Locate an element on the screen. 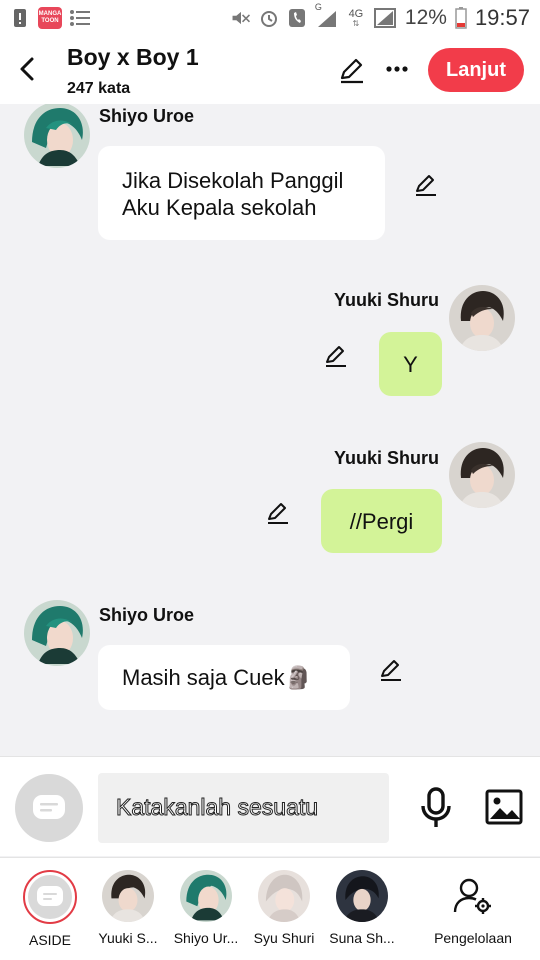 This screenshot has height=960, width=540. alert-icon is located at coordinates (20, 18).